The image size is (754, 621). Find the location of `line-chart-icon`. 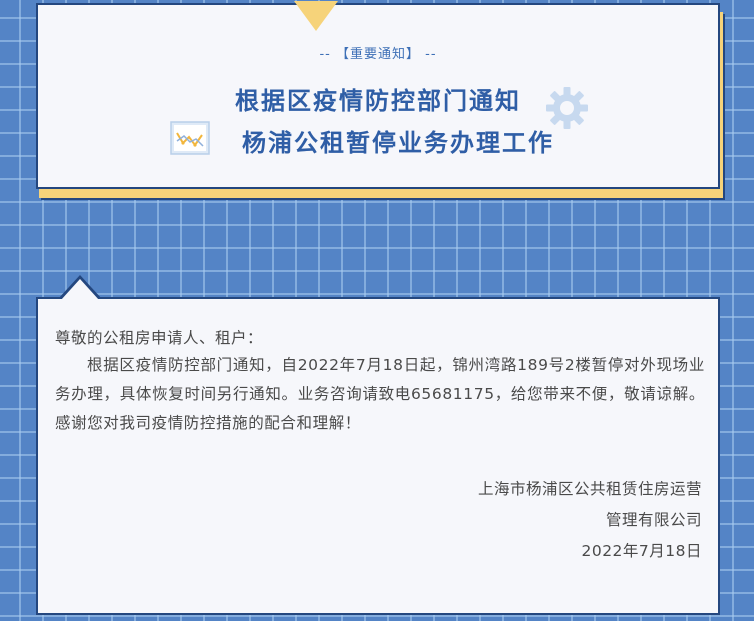

line-chart-icon is located at coordinates (190, 138).